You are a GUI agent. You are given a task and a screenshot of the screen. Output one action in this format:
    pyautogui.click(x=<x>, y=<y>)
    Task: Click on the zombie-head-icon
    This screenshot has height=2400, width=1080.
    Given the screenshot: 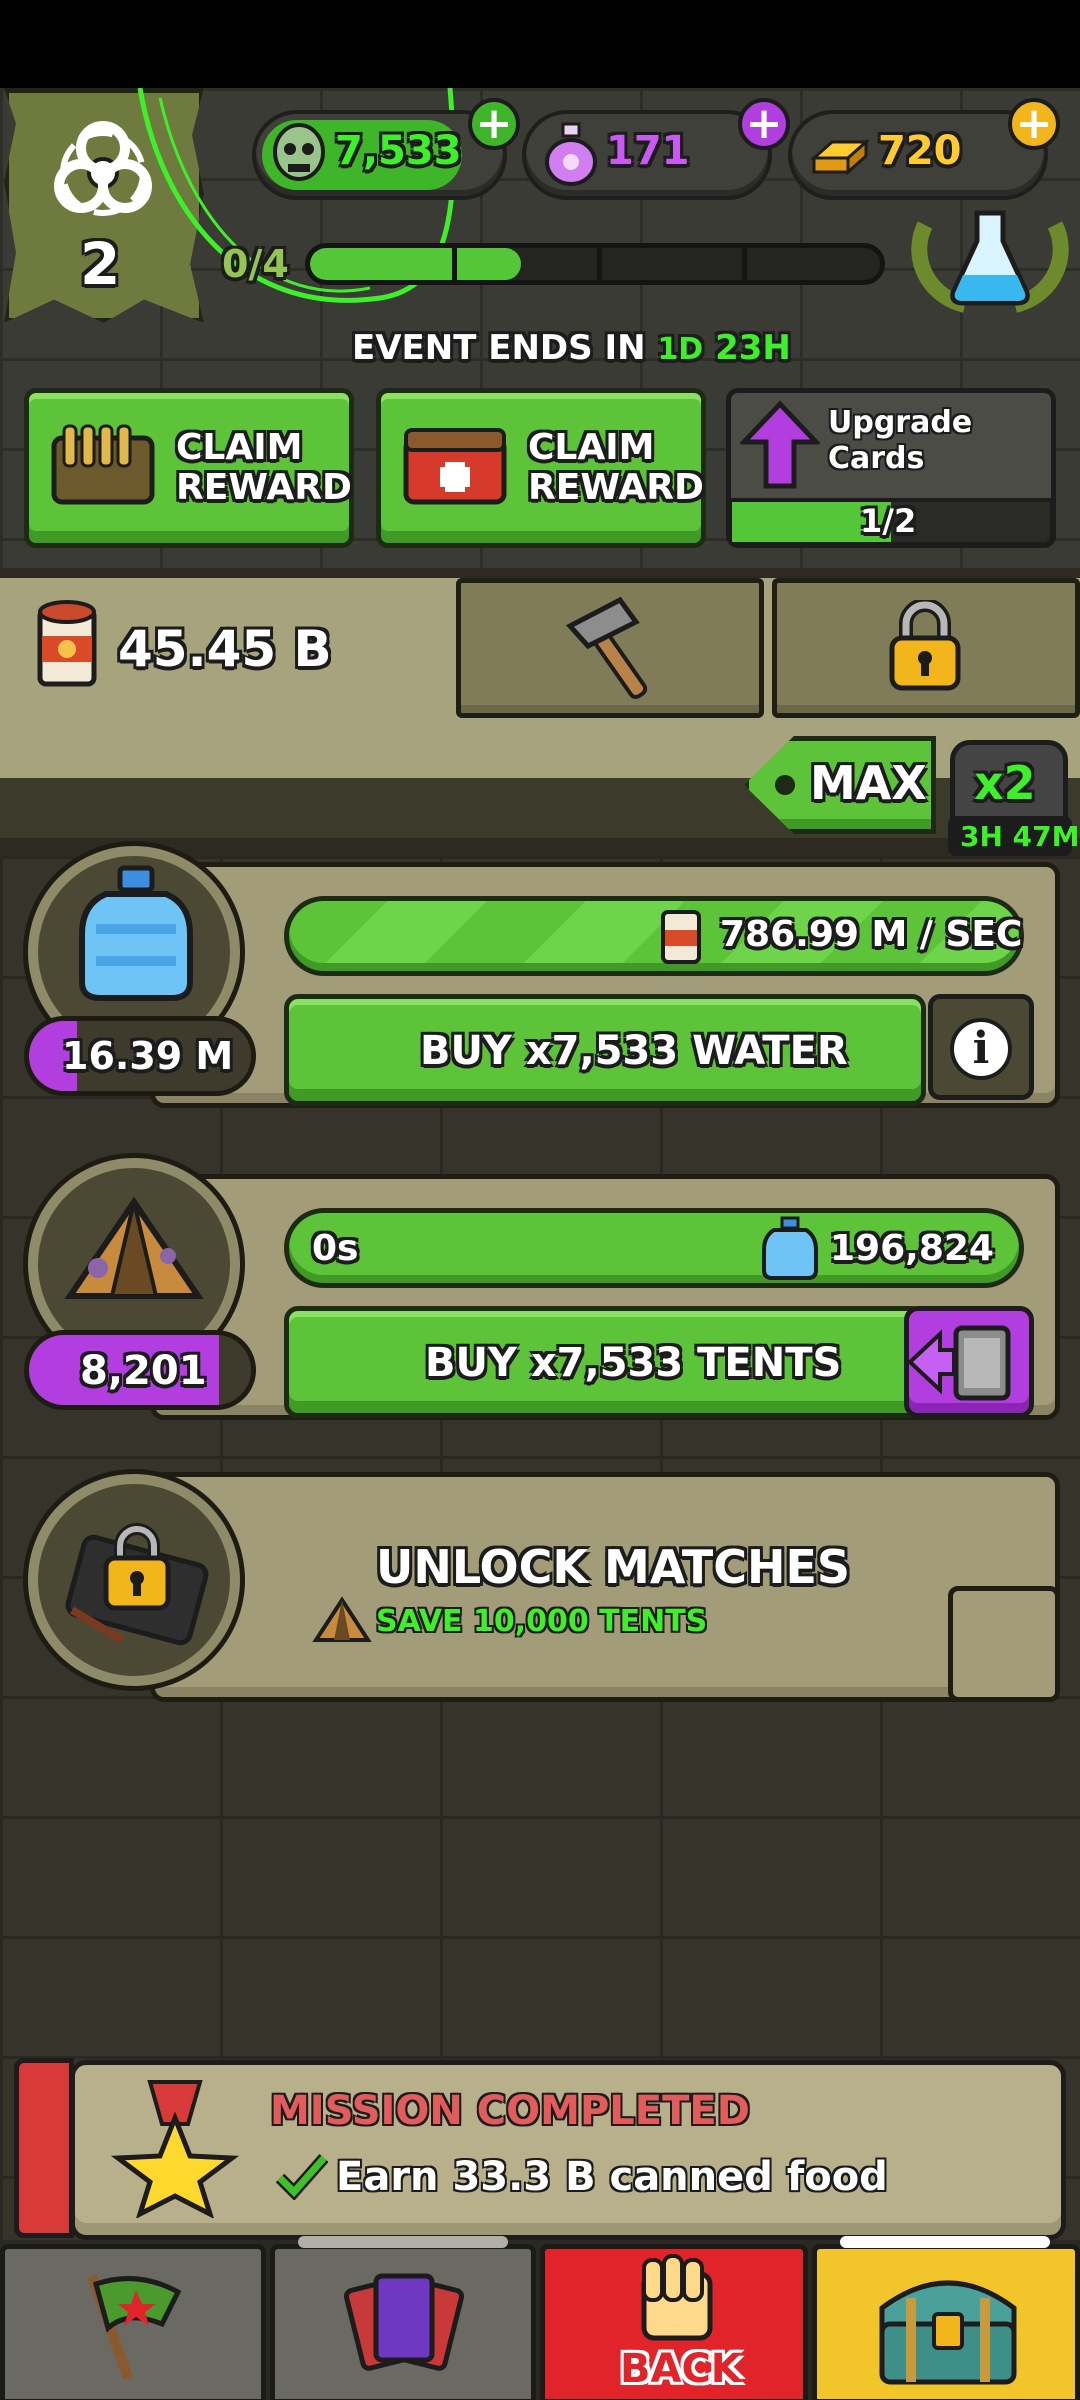 What is the action you would take?
    pyautogui.click(x=299, y=153)
    